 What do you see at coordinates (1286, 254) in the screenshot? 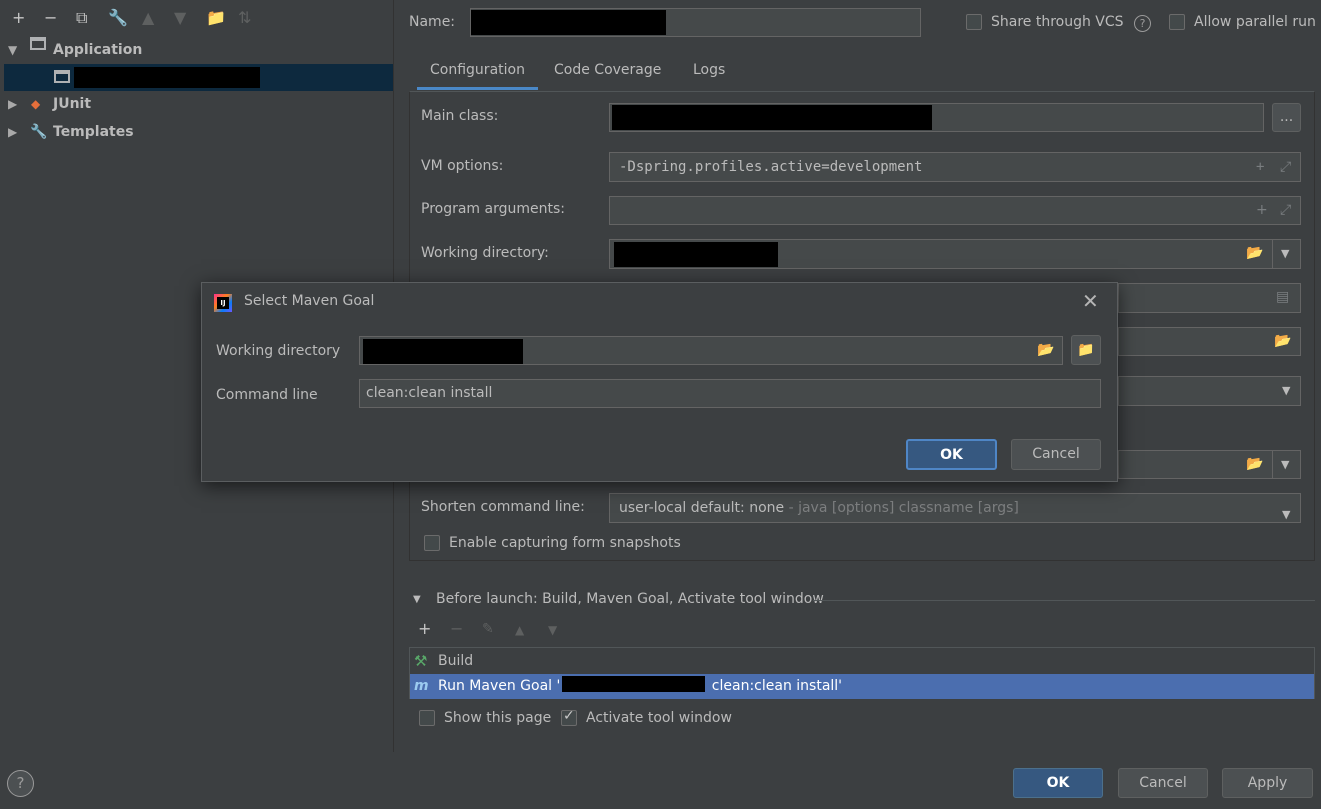
I see `working-dir-dropdown: ▼` at bounding box center [1286, 254].